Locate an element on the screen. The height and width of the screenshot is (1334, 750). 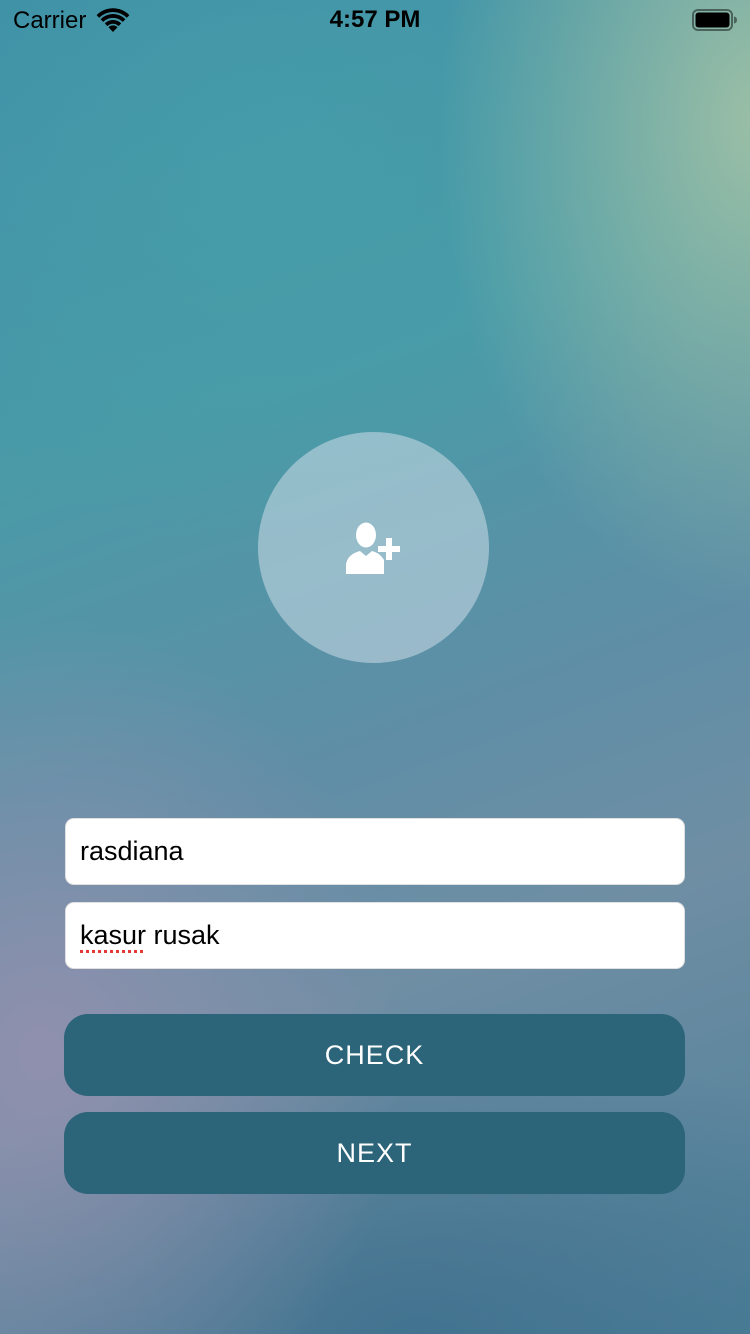
check-button-label: CHECK is located at coordinates (374, 1054).